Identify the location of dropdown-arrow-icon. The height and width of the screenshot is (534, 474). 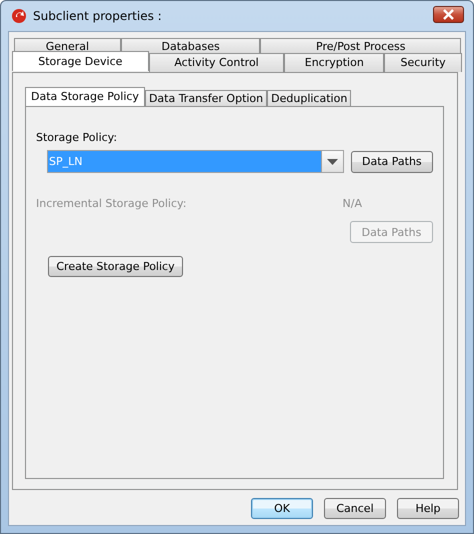
(332, 161).